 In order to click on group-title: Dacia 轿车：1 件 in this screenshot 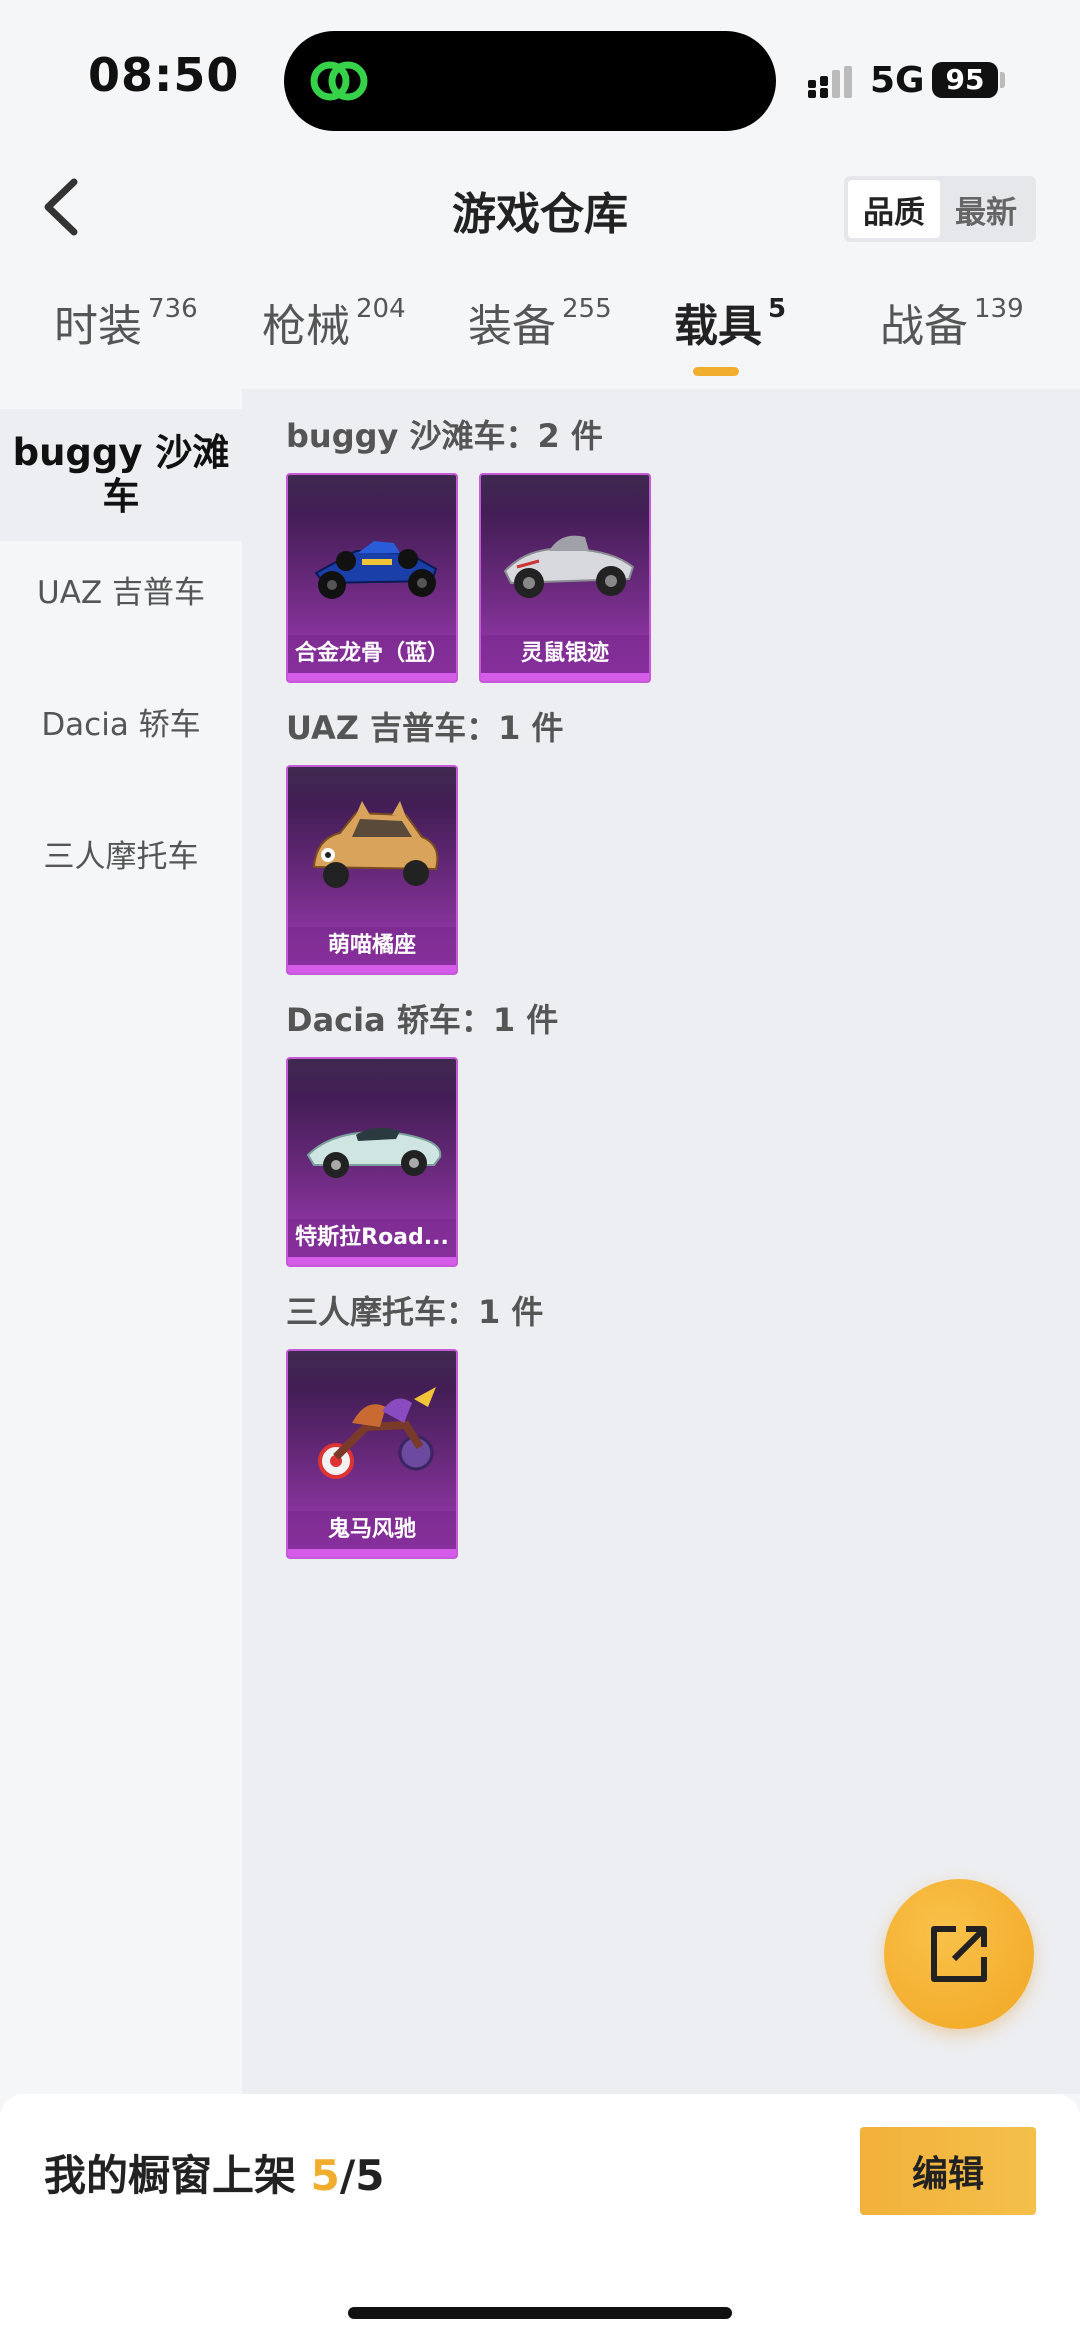, I will do `click(422, 1020)`.